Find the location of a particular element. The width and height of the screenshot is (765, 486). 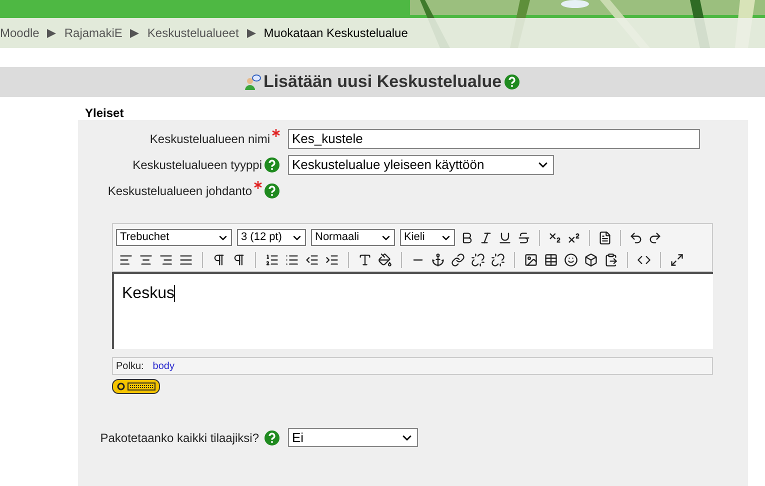

anchor-icon is located at coordinates (438, 260).